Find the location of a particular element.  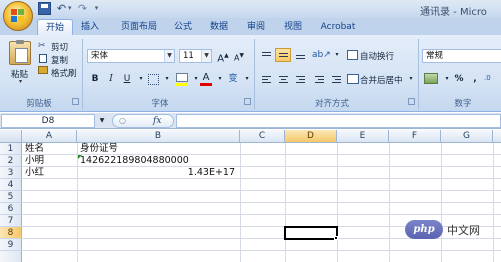

bold-button: B is located at coordinates (95, 79).